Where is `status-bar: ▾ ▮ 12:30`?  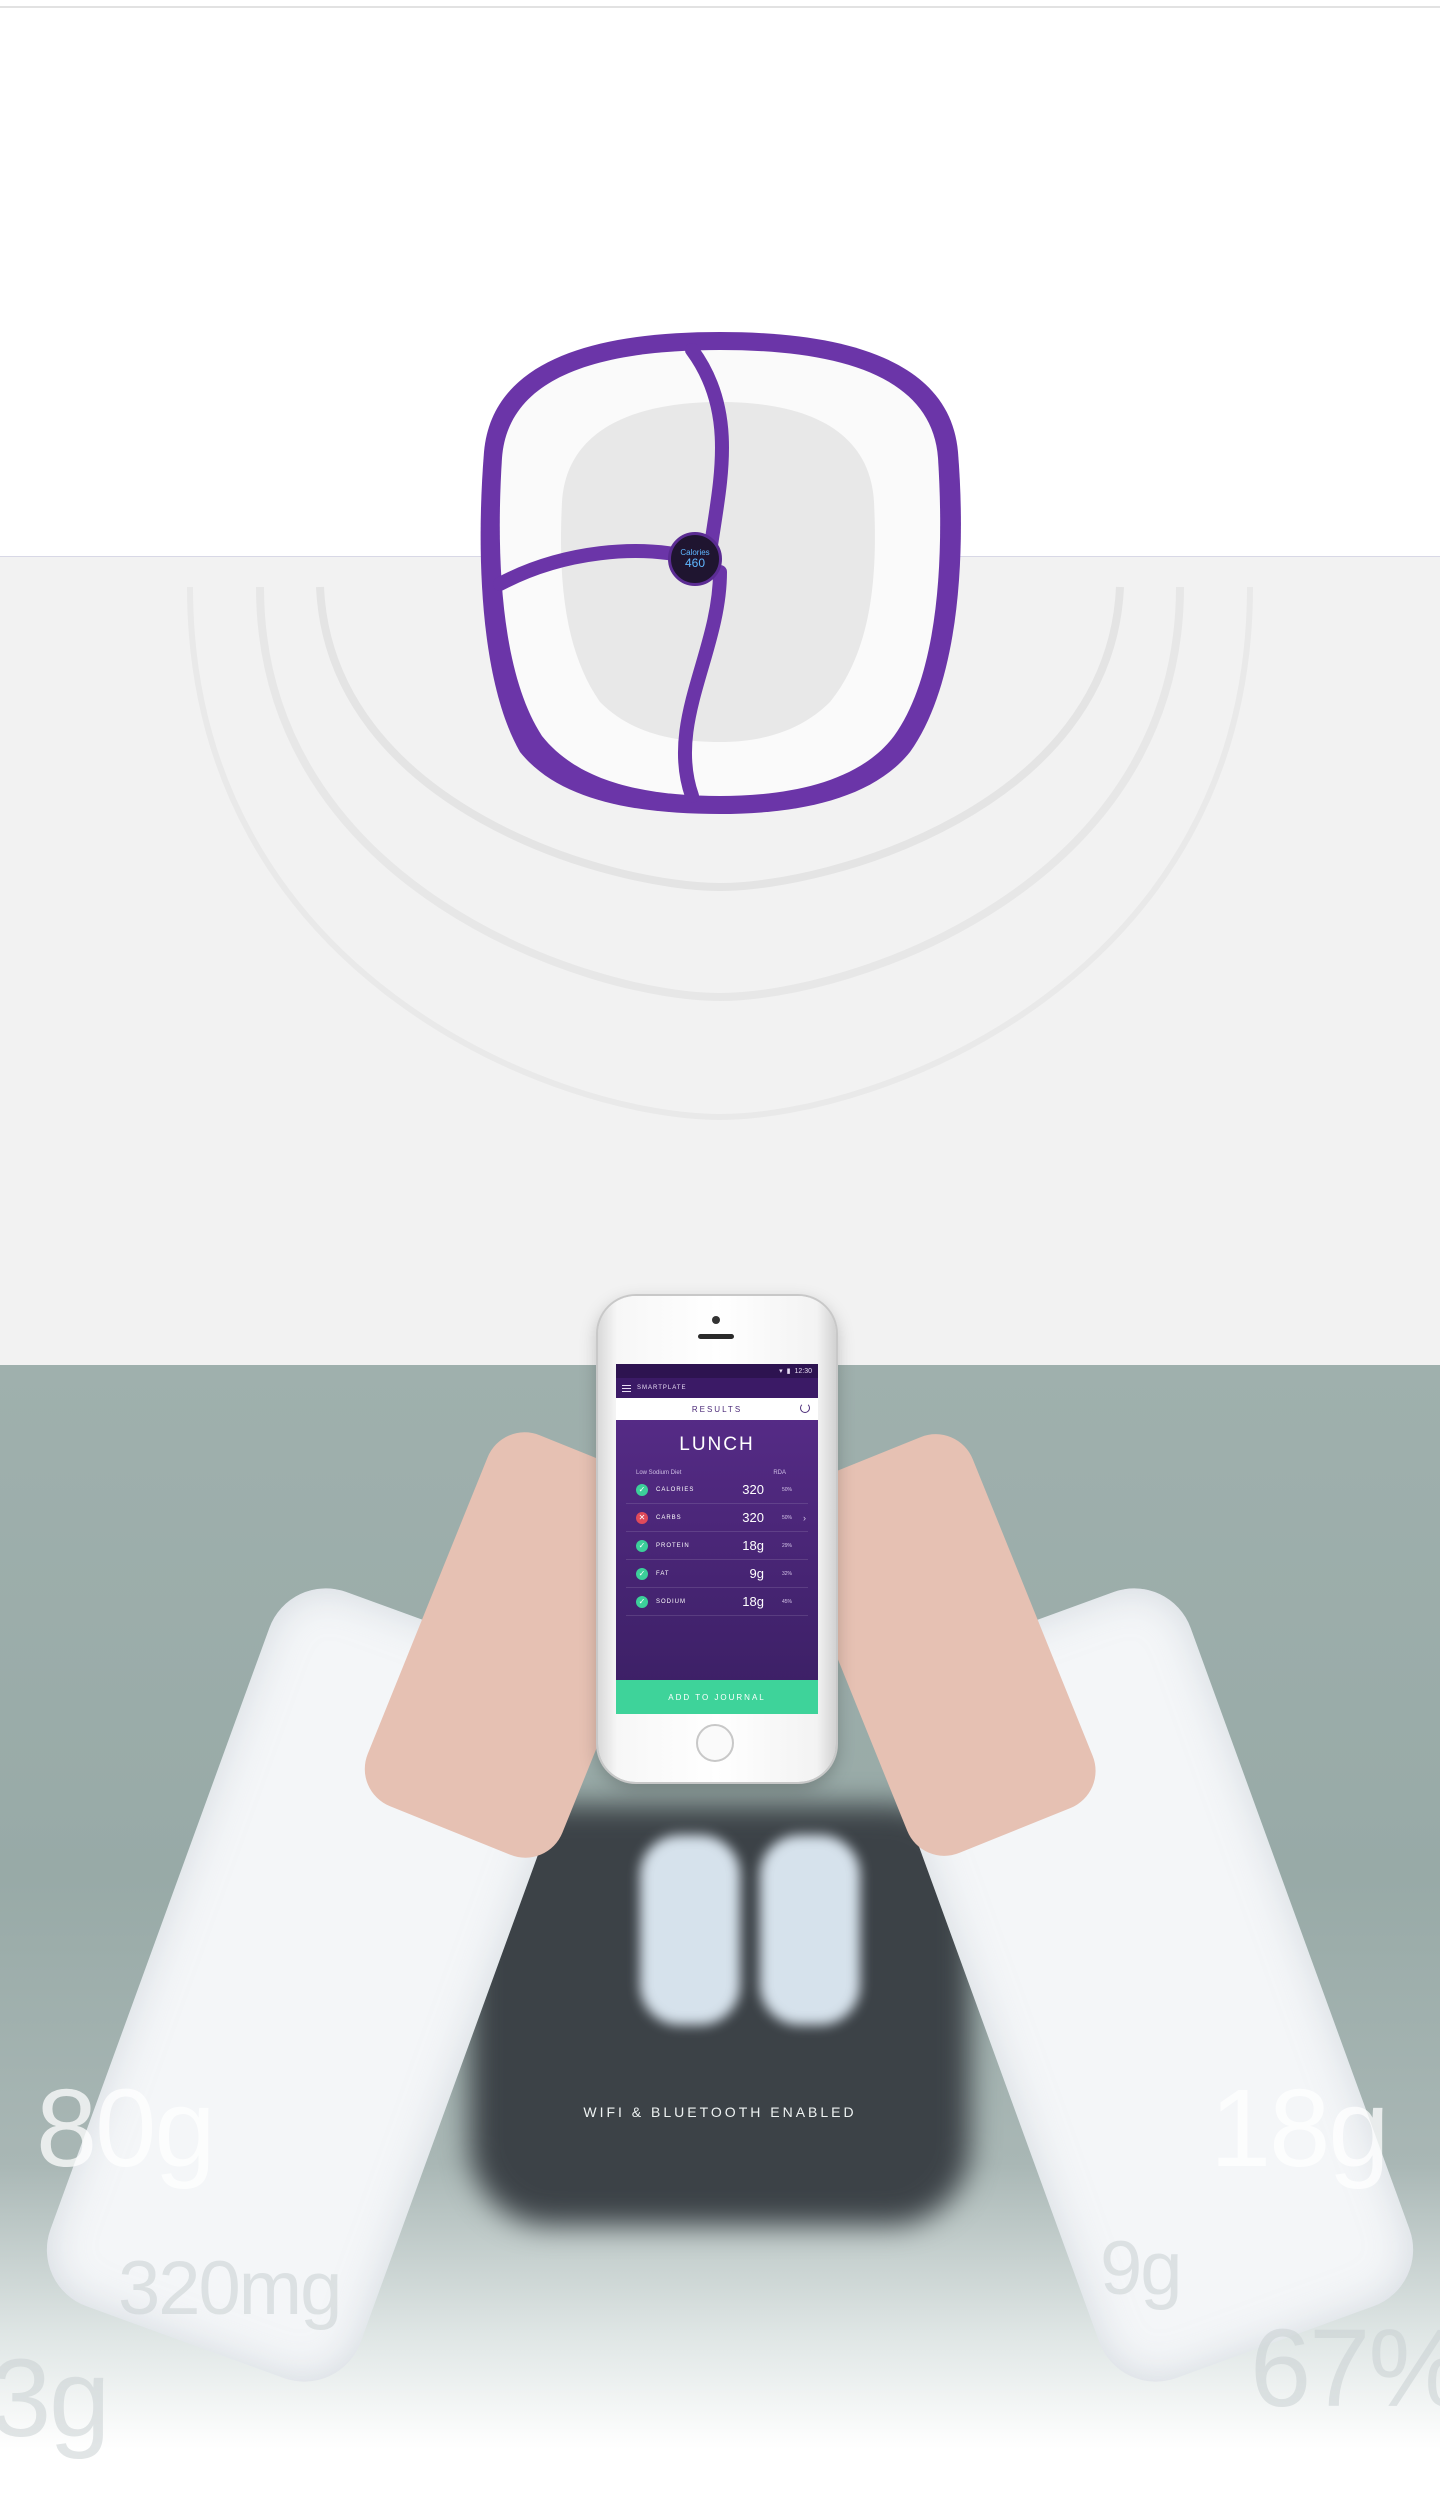
status-bar: ▾ ▮ 12:30 is located at coordinates (717, 1371).